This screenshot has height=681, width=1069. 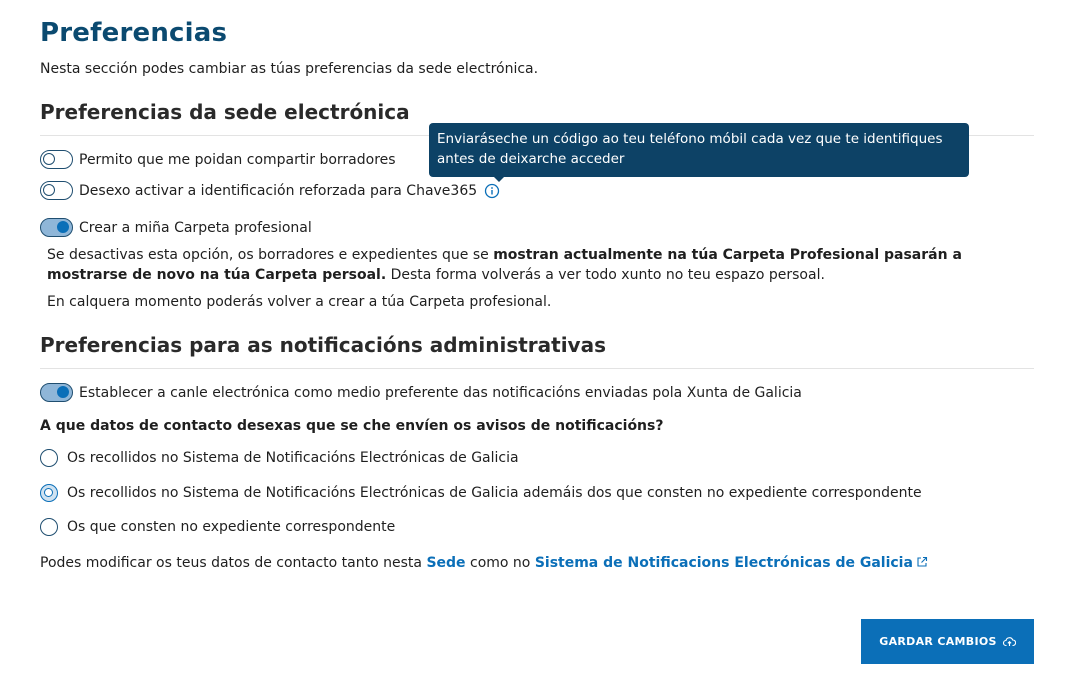 I want to click on toggle-row-professional-folder: Crear a miña Carpeta profesional, so click(x=176, y=227).